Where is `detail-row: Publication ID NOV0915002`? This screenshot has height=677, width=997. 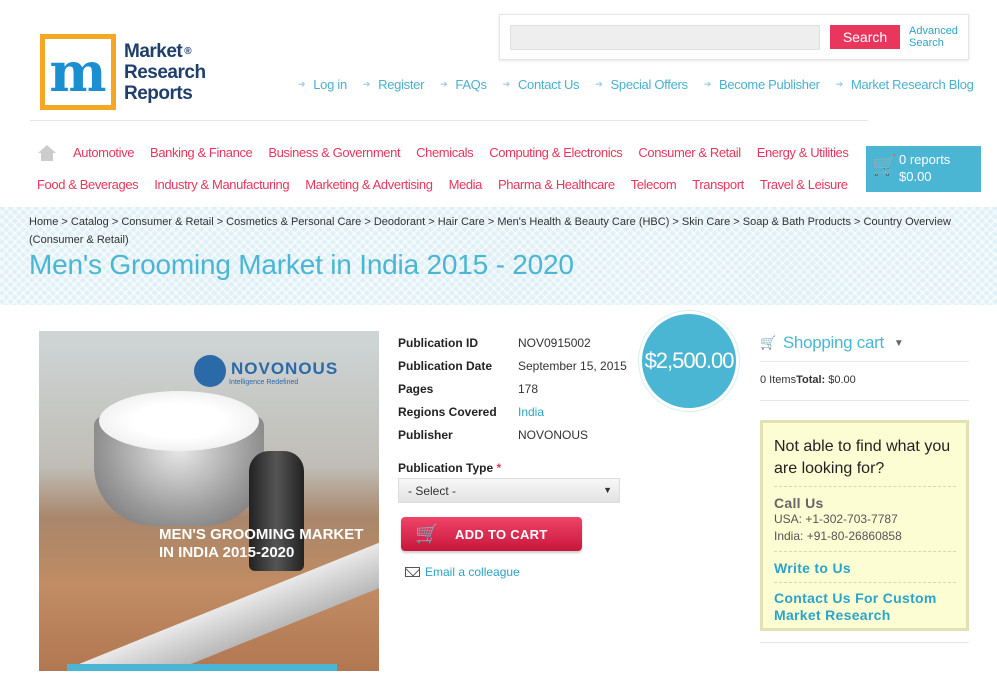
detail-row: Publication ID NOV0915002 is located at coordinates (512, 342).